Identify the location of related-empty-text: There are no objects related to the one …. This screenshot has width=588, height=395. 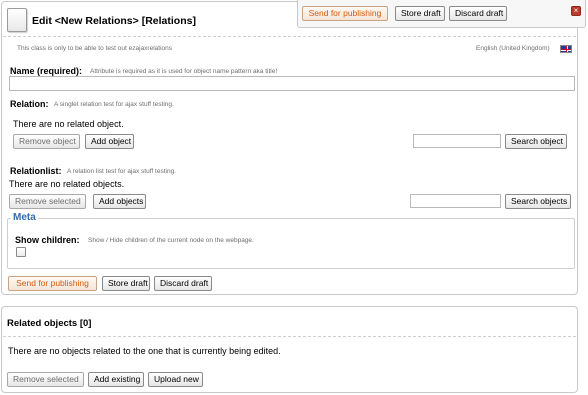
(144, 351).